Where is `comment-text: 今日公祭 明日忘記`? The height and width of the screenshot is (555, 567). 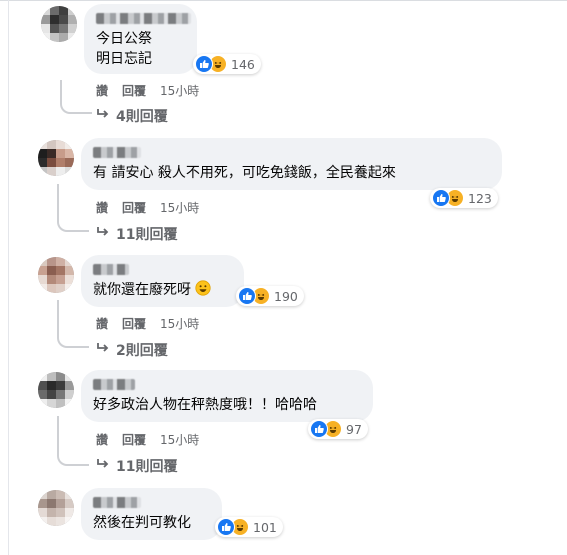
comment-text: 今日公祭 明日忘記 is located at coordinates (124, 49).